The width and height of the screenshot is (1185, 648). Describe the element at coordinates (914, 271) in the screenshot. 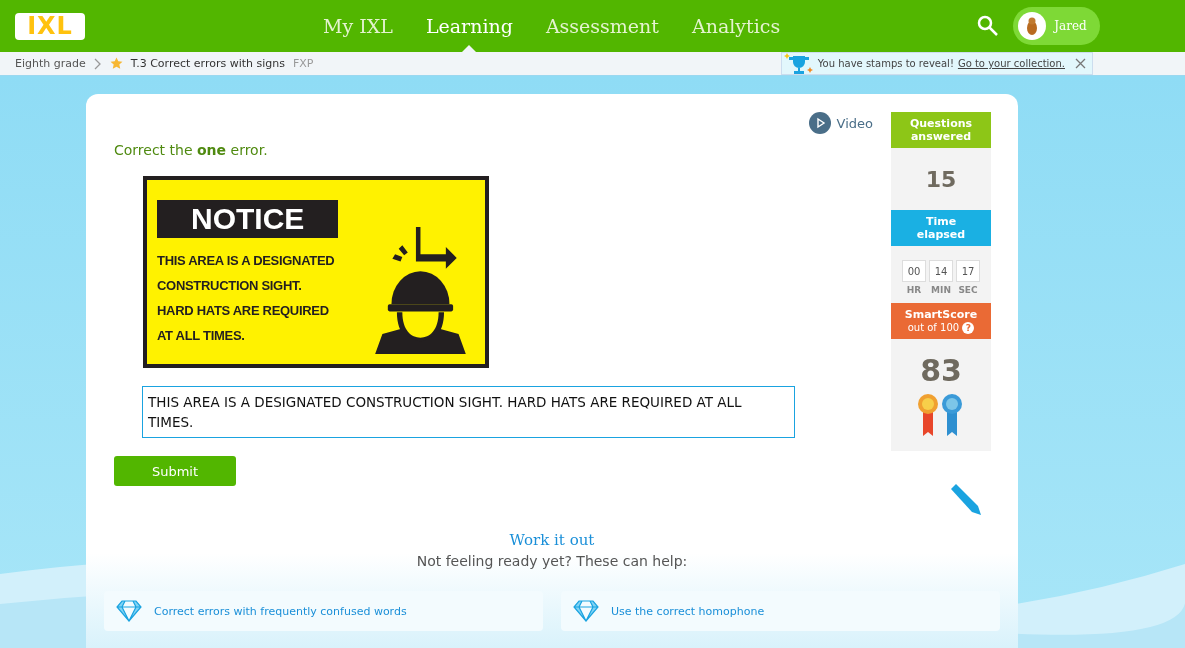

I see `timer-value: 00` at that location.